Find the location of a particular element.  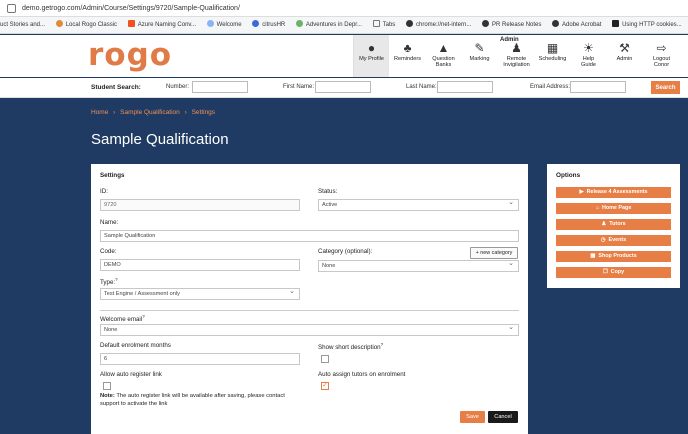

invigilator-icon: ♟ is located at coordinates (516, 48).